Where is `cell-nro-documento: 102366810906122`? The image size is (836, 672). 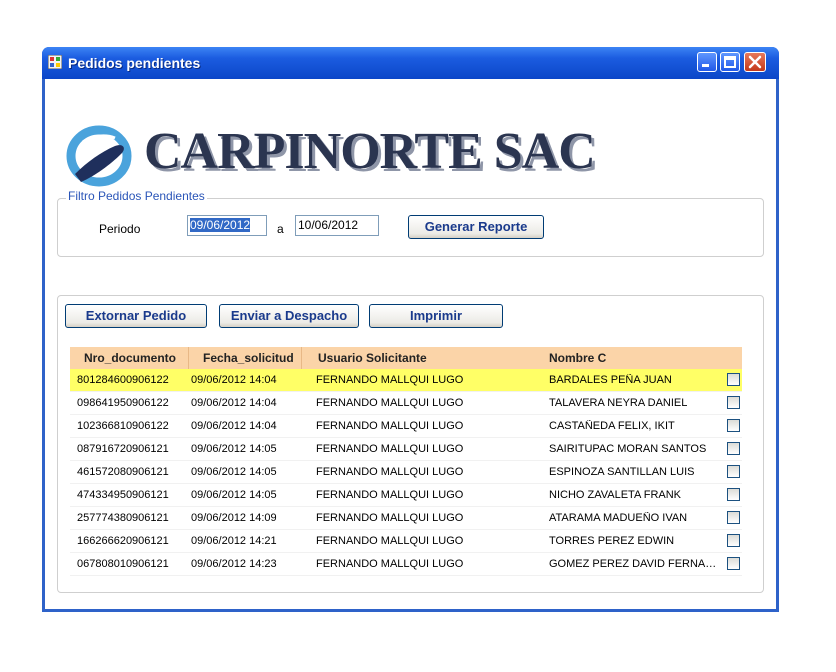
cell-nro-documento: 102366810906122 is located at coordinates (123, 426).